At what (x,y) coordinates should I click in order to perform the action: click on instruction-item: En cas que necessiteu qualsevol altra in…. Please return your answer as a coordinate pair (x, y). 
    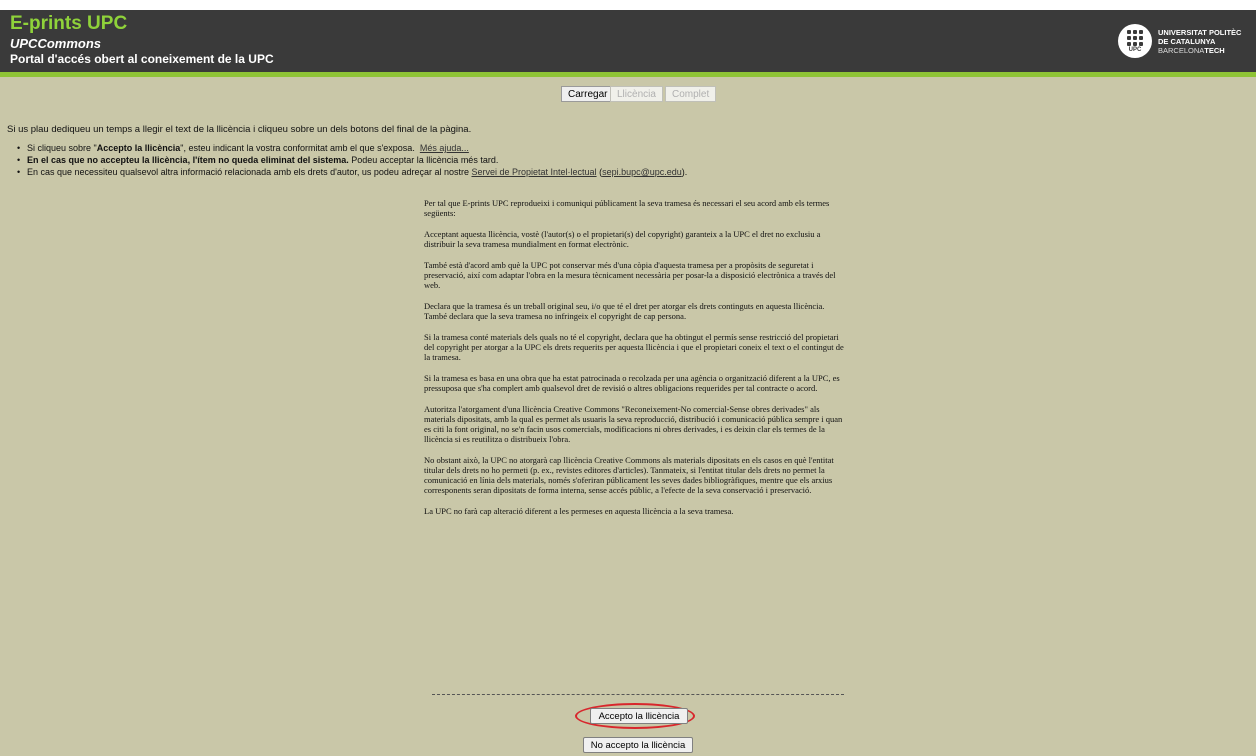
    Looking at the image, I should click on (351, 172).